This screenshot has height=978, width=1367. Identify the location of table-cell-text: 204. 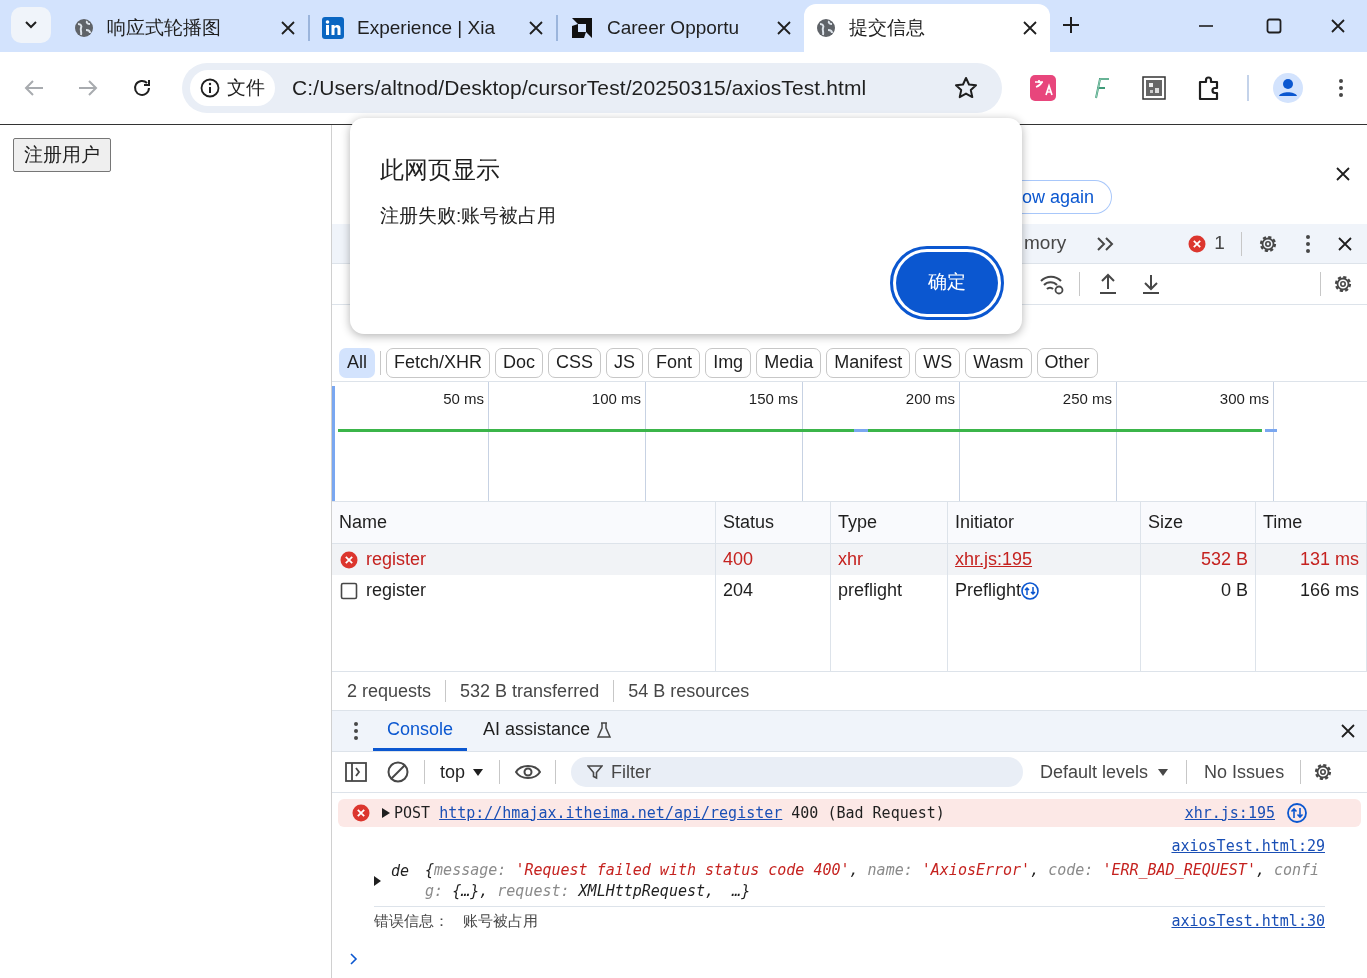
(738, 590).